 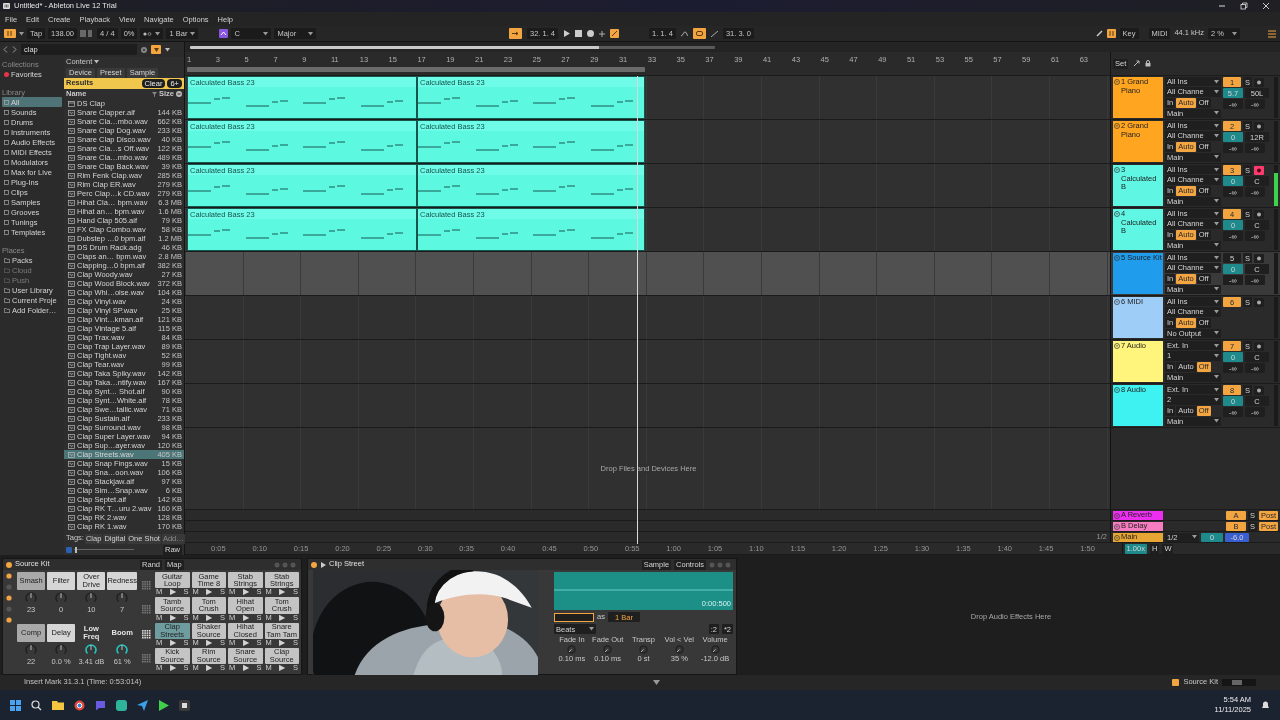 I want to click on pad-grid-icon, so click(x=146, y=634).